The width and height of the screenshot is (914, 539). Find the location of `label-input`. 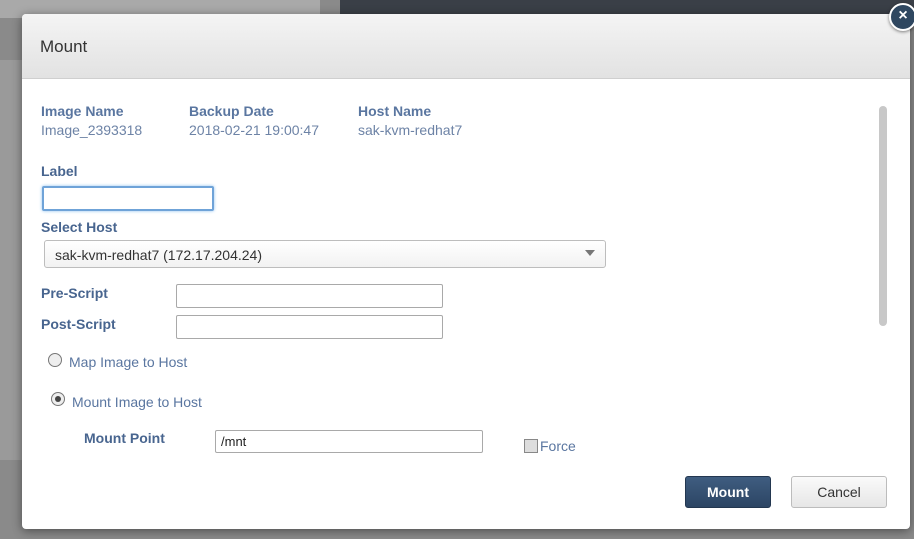

label-input is located at coordinates (128, 198).